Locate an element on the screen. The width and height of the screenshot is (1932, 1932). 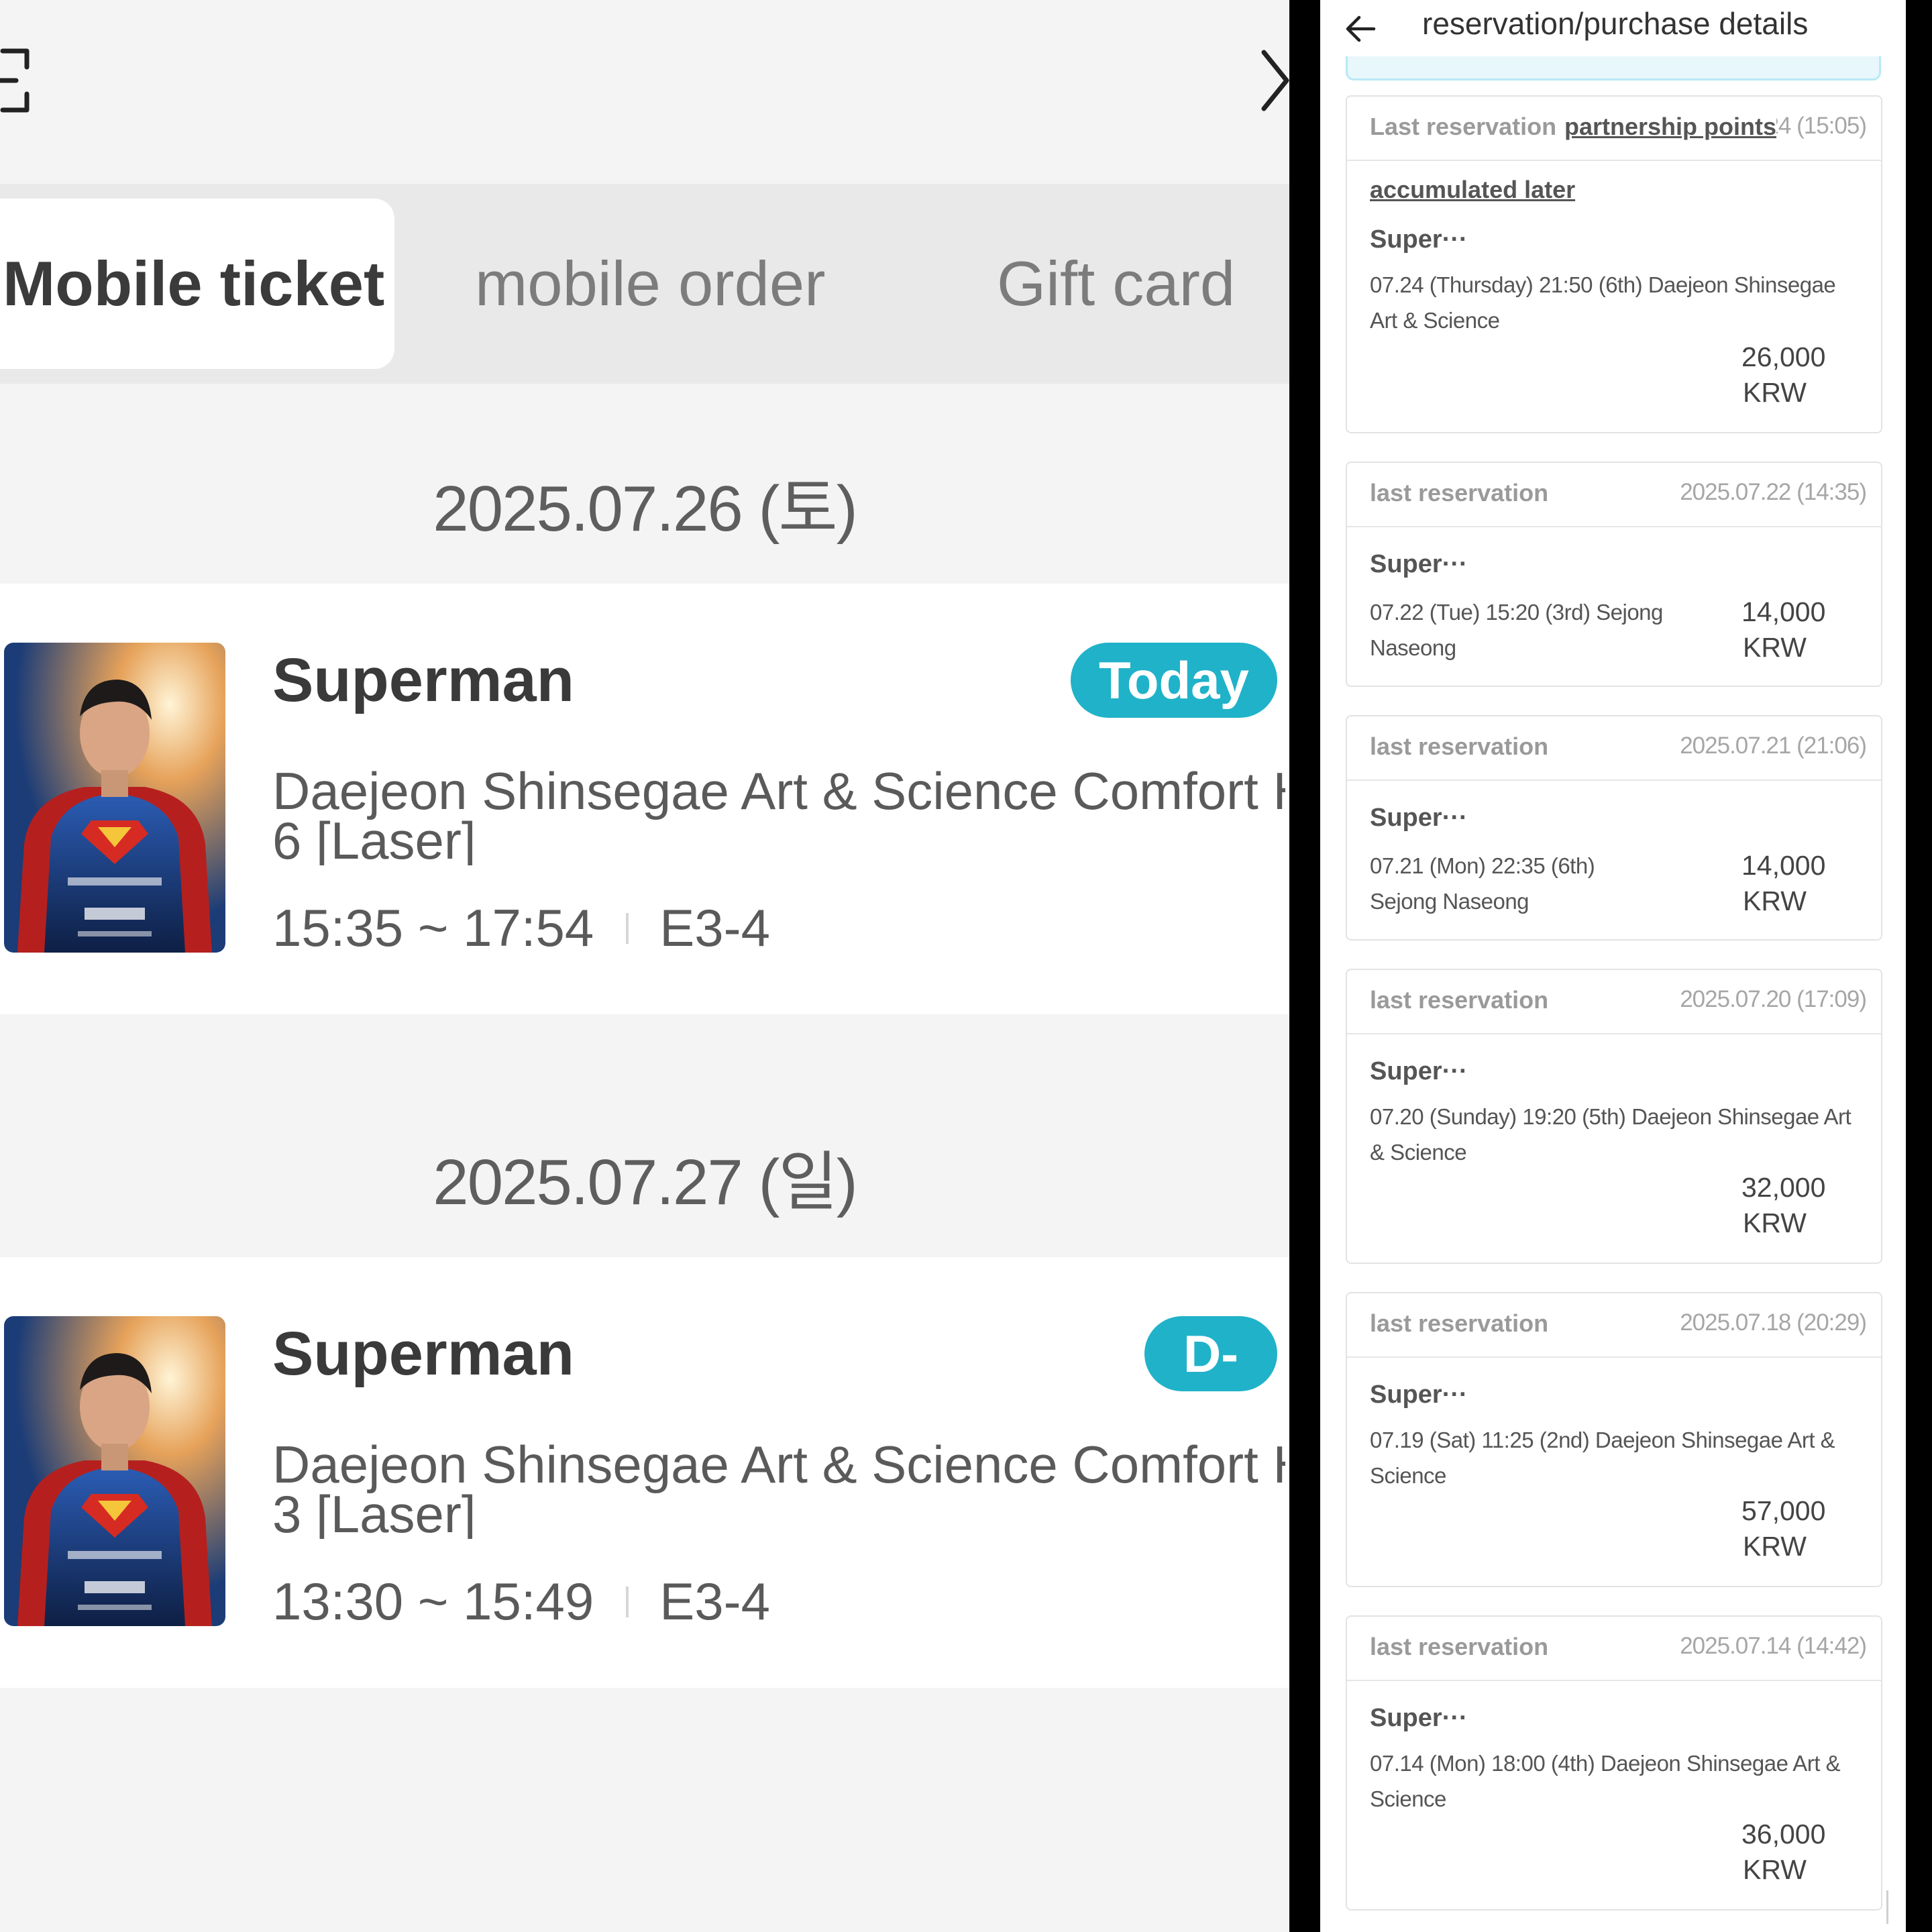
showtime: 15:35 ~ 17:54 is located at coordinates (433, 927).